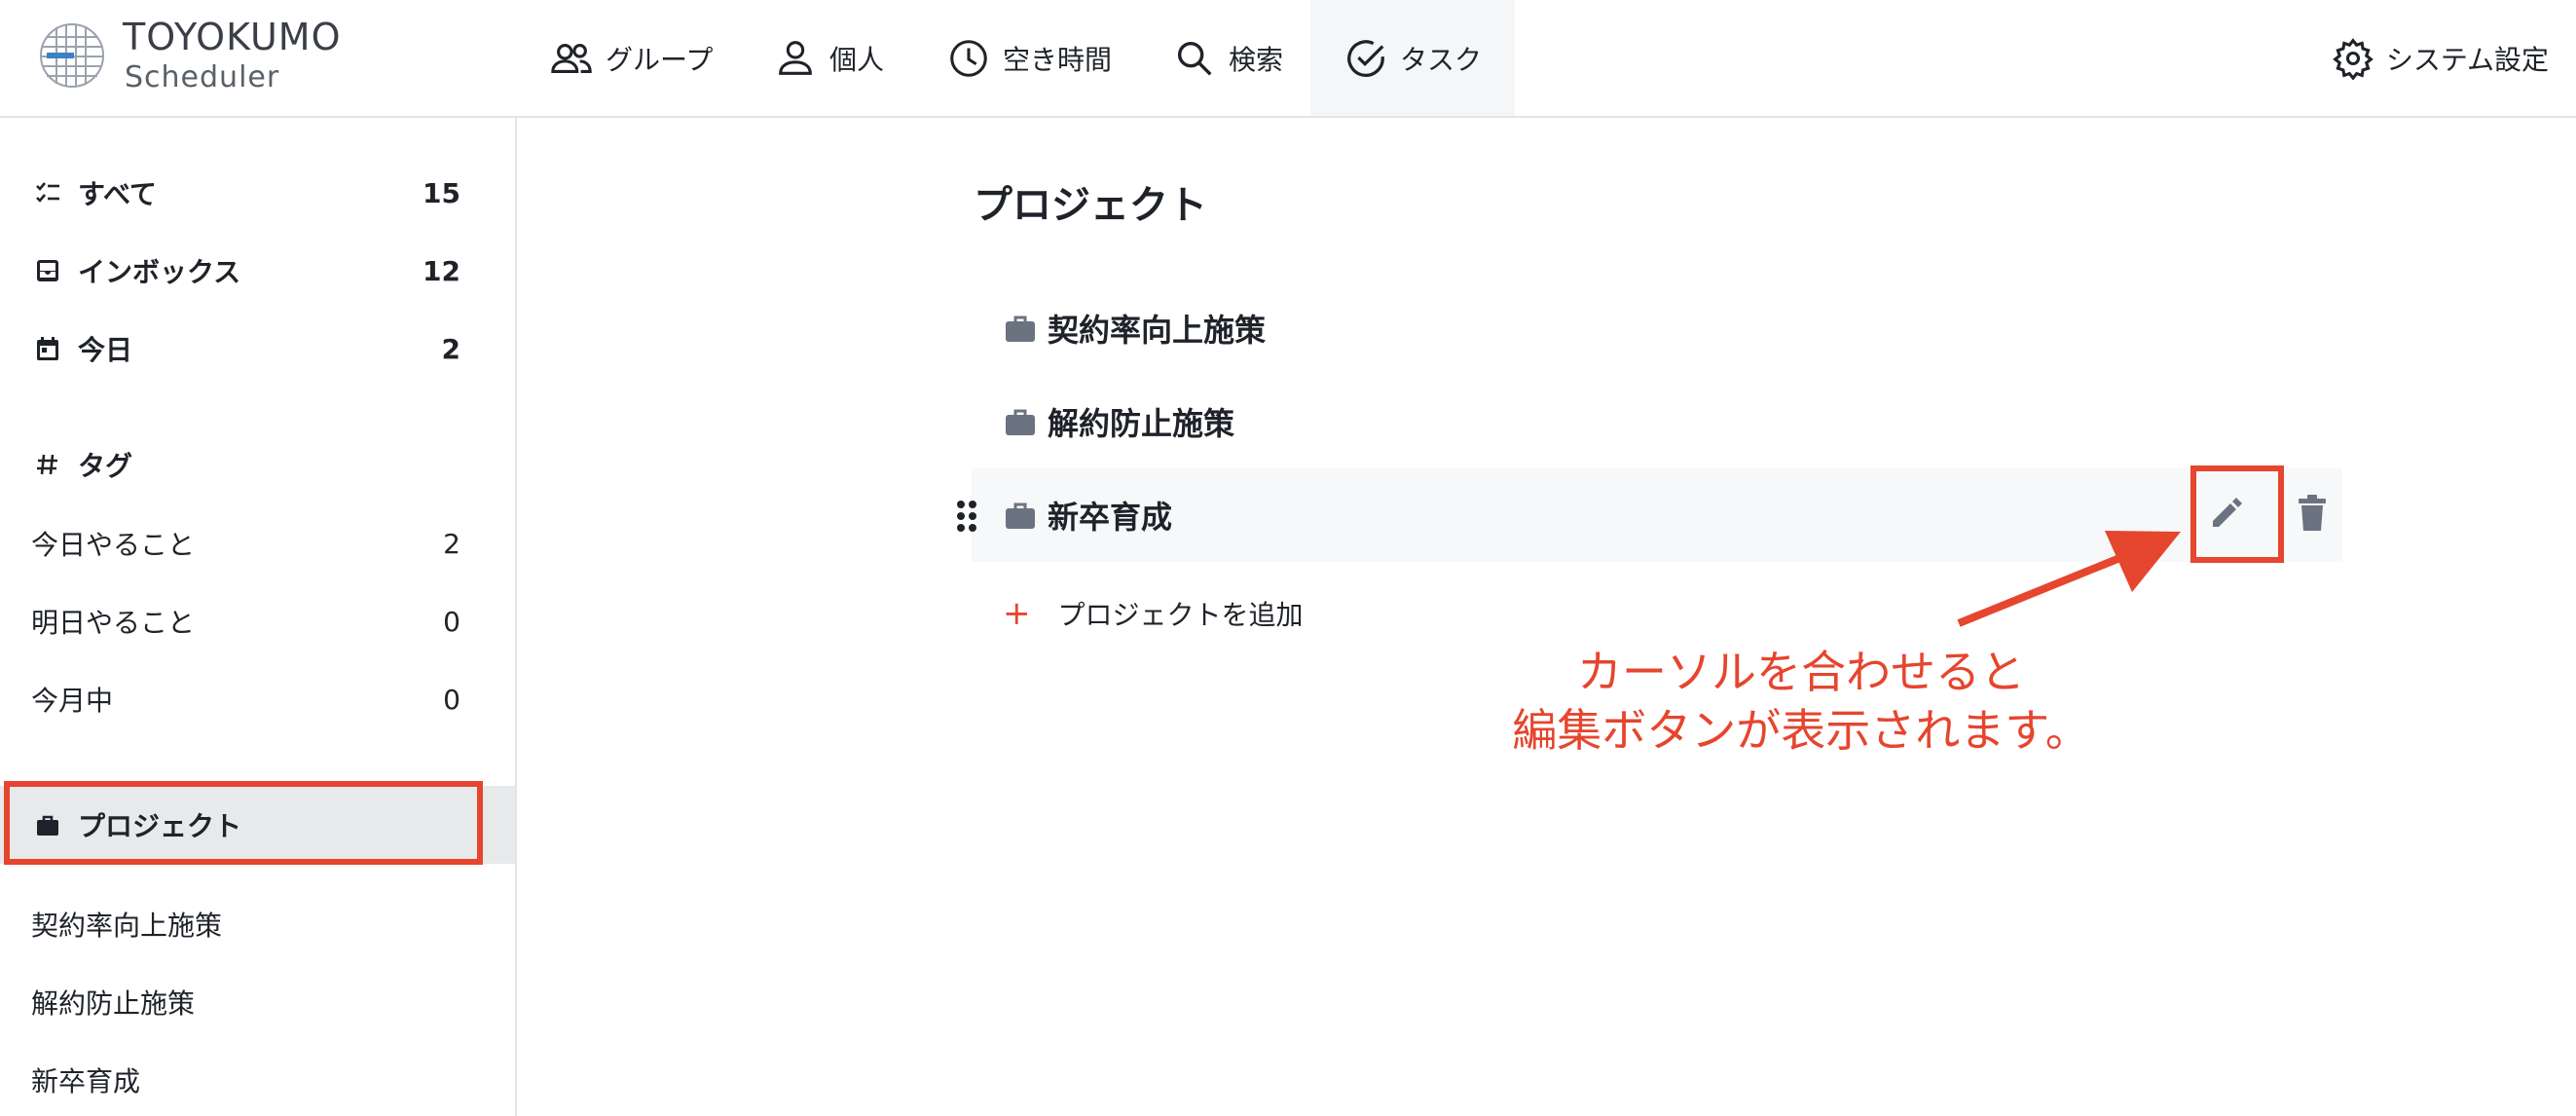  I want to click on page-title: プロジェクト, so click(1090, 205).